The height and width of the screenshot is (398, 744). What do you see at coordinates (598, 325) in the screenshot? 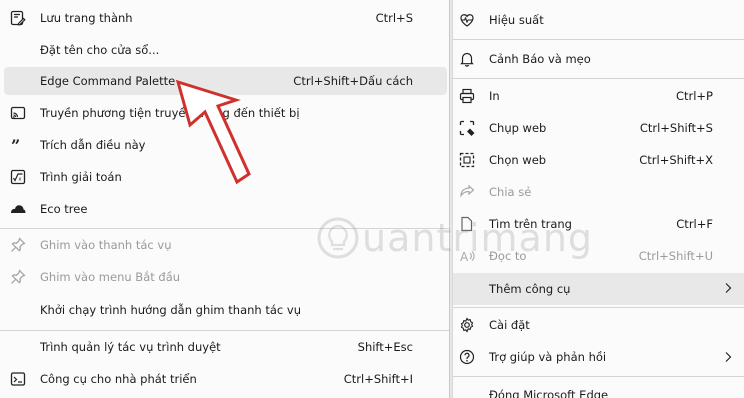
I see `menu-item-settings: Cài đặt` at bounding box center [598, 325].